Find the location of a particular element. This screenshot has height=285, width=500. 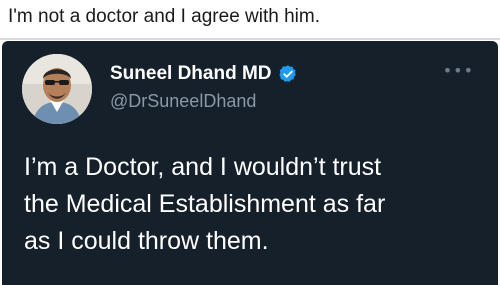

display-name: Suneel Dhand MD is located at coordinates (191, 74).